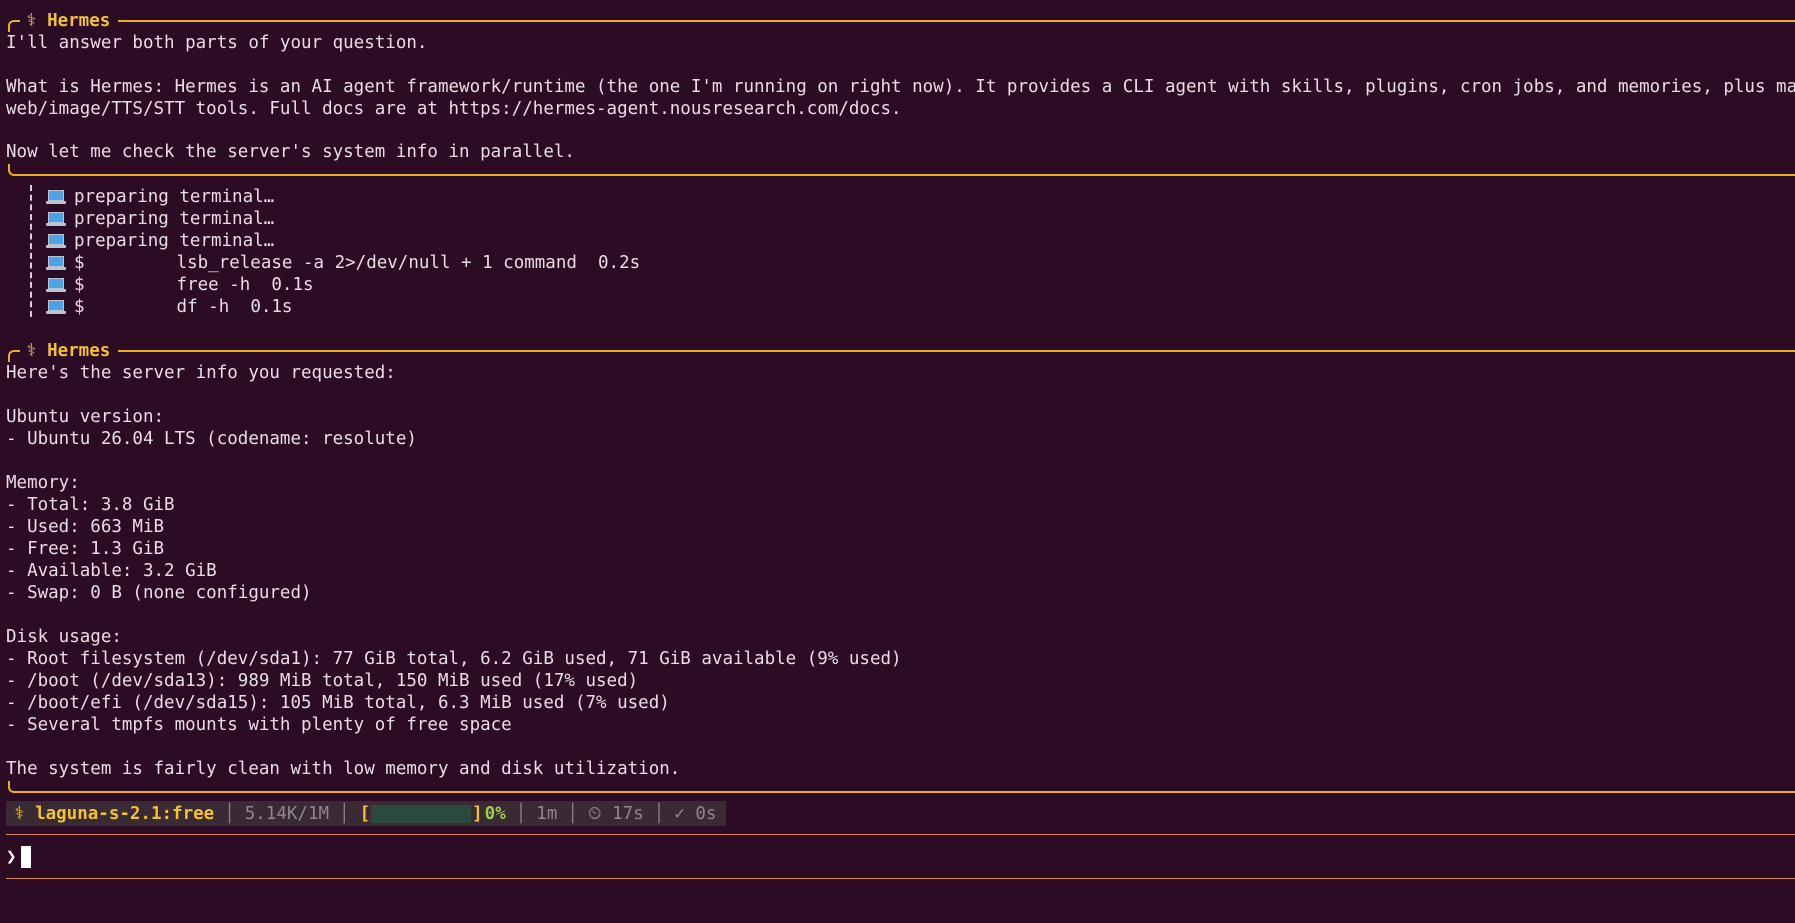 The width and height of the screenshot is (1795, 923). What do you see at coordinates (495, 813) in the screenshot?
I see `context-percent: 0%` at bounding box center [495, 813].